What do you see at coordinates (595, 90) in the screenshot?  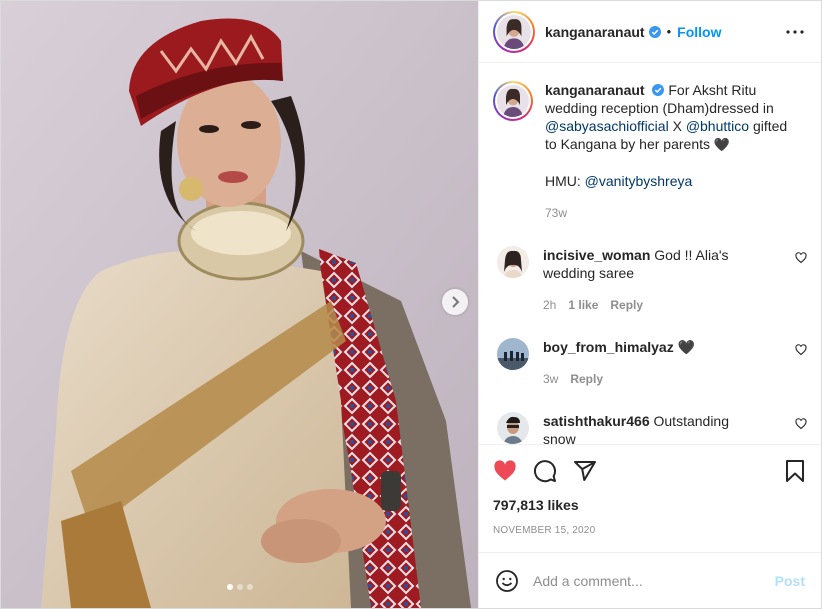 I see `caption-username: kanganaranaut` at bounding box center [595, 90].